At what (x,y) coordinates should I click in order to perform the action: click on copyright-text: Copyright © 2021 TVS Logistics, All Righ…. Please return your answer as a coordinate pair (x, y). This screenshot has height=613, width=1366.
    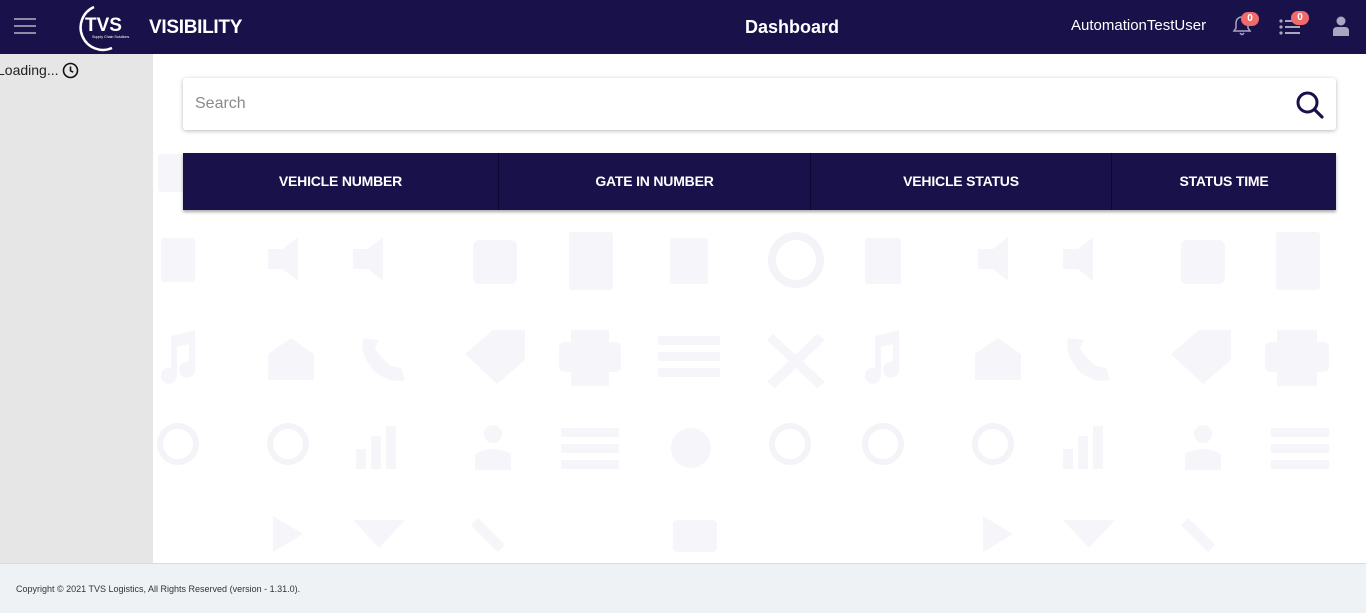
    Looking at the image, I should click on (158, 589).